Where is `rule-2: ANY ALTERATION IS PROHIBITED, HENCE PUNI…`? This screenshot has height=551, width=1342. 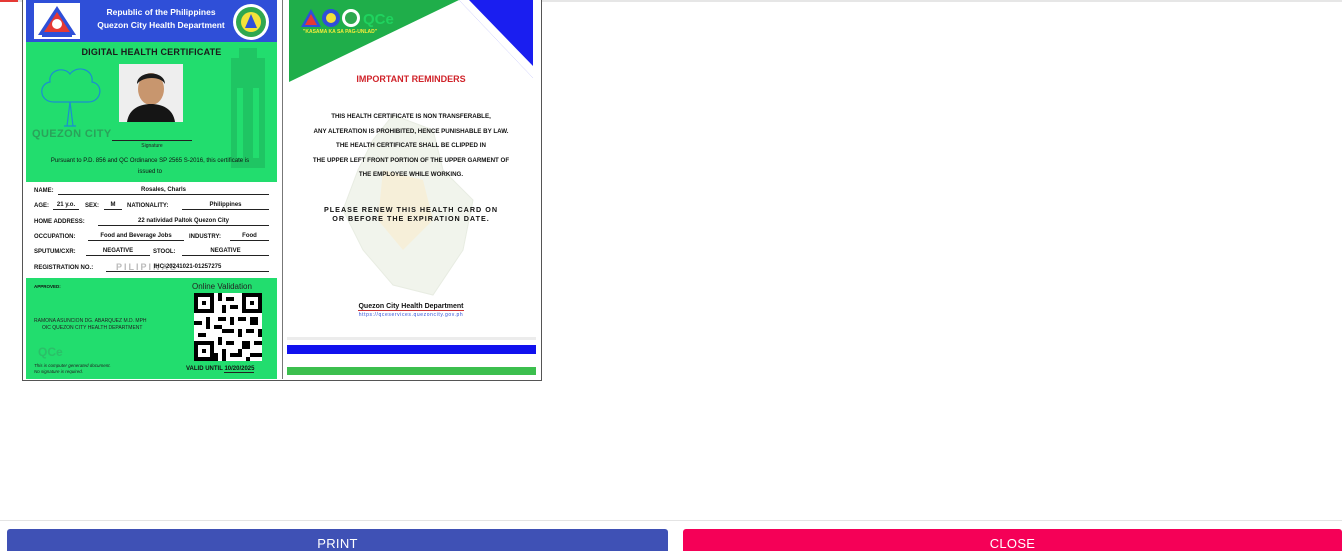
rule-2: ANY ALTERATION IS PROHIBITED, HENCE PUNI… is located at coordinates (411, 131).